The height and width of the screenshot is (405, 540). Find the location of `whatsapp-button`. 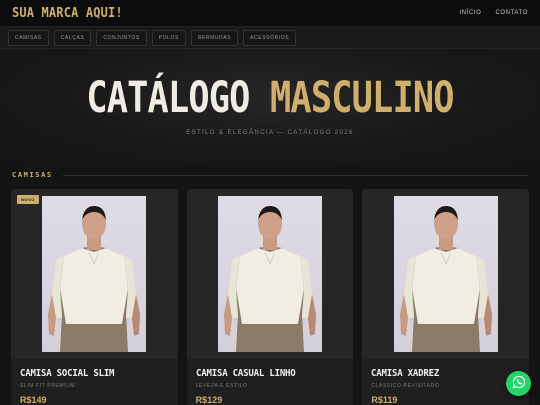

whatsapp-button is located at coordinates (518, 383).